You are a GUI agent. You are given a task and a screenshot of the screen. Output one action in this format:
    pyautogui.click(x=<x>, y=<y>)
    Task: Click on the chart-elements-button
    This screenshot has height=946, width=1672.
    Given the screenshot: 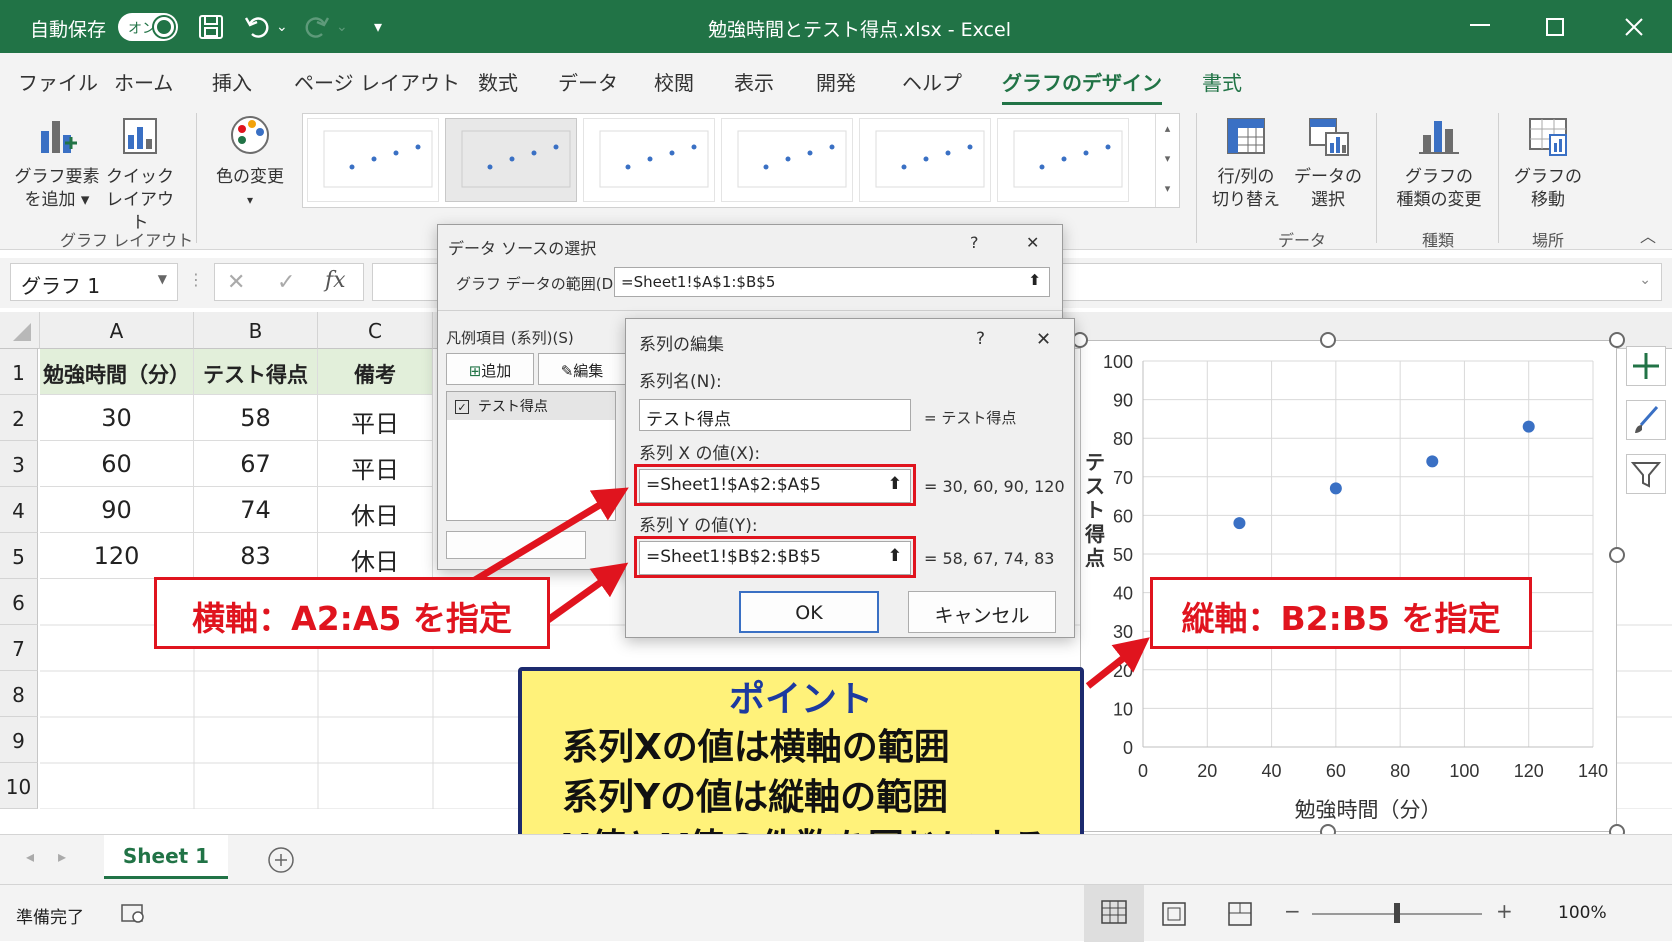 What is the action you would take?
    pyautogui.click(x=1646, y=366)
    